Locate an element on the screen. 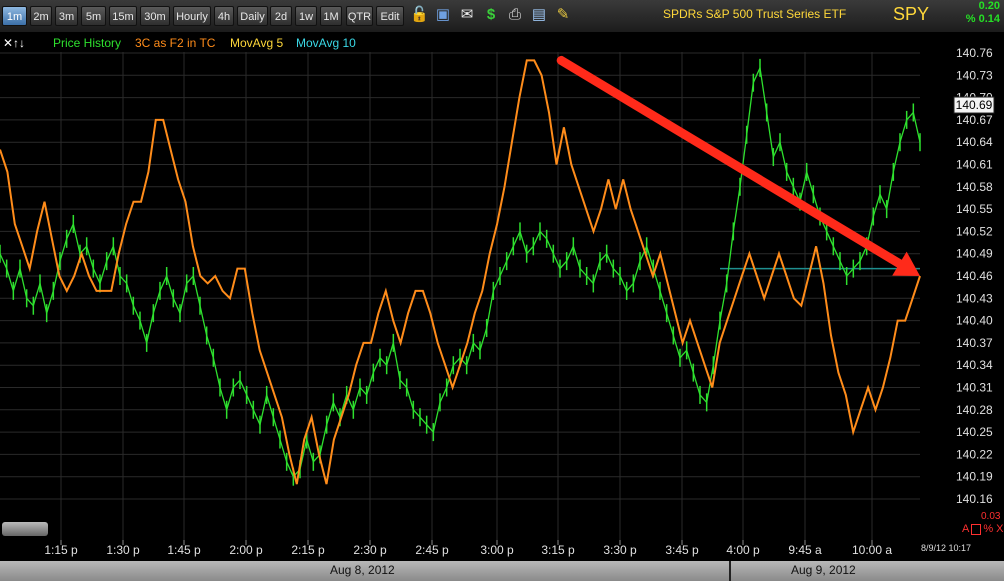 Image resolution: width=1004 pixels, height=581 pixels. x-tick-label: 1:45 p is located at coordinates (184, 550).